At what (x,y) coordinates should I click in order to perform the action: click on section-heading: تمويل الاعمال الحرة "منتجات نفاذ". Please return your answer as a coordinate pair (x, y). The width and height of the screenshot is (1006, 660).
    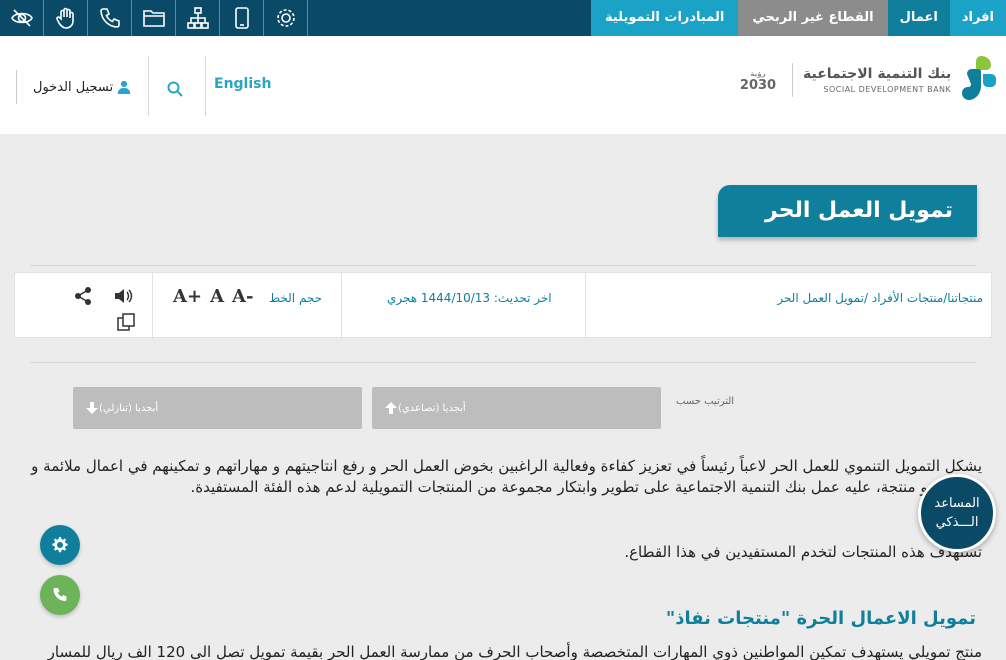
    Looking at the image, I should click on (820, 618).